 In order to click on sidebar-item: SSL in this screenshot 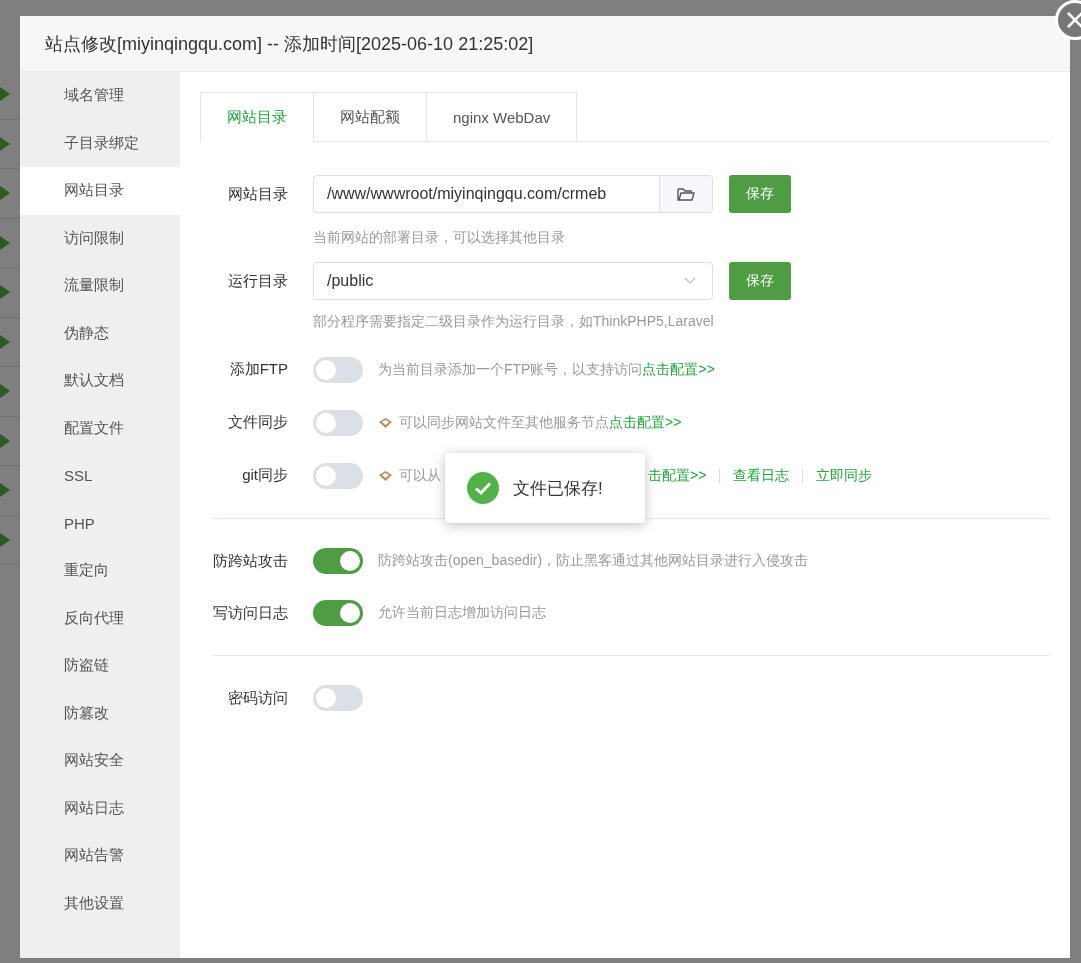, I will do `click(100, 476)`.